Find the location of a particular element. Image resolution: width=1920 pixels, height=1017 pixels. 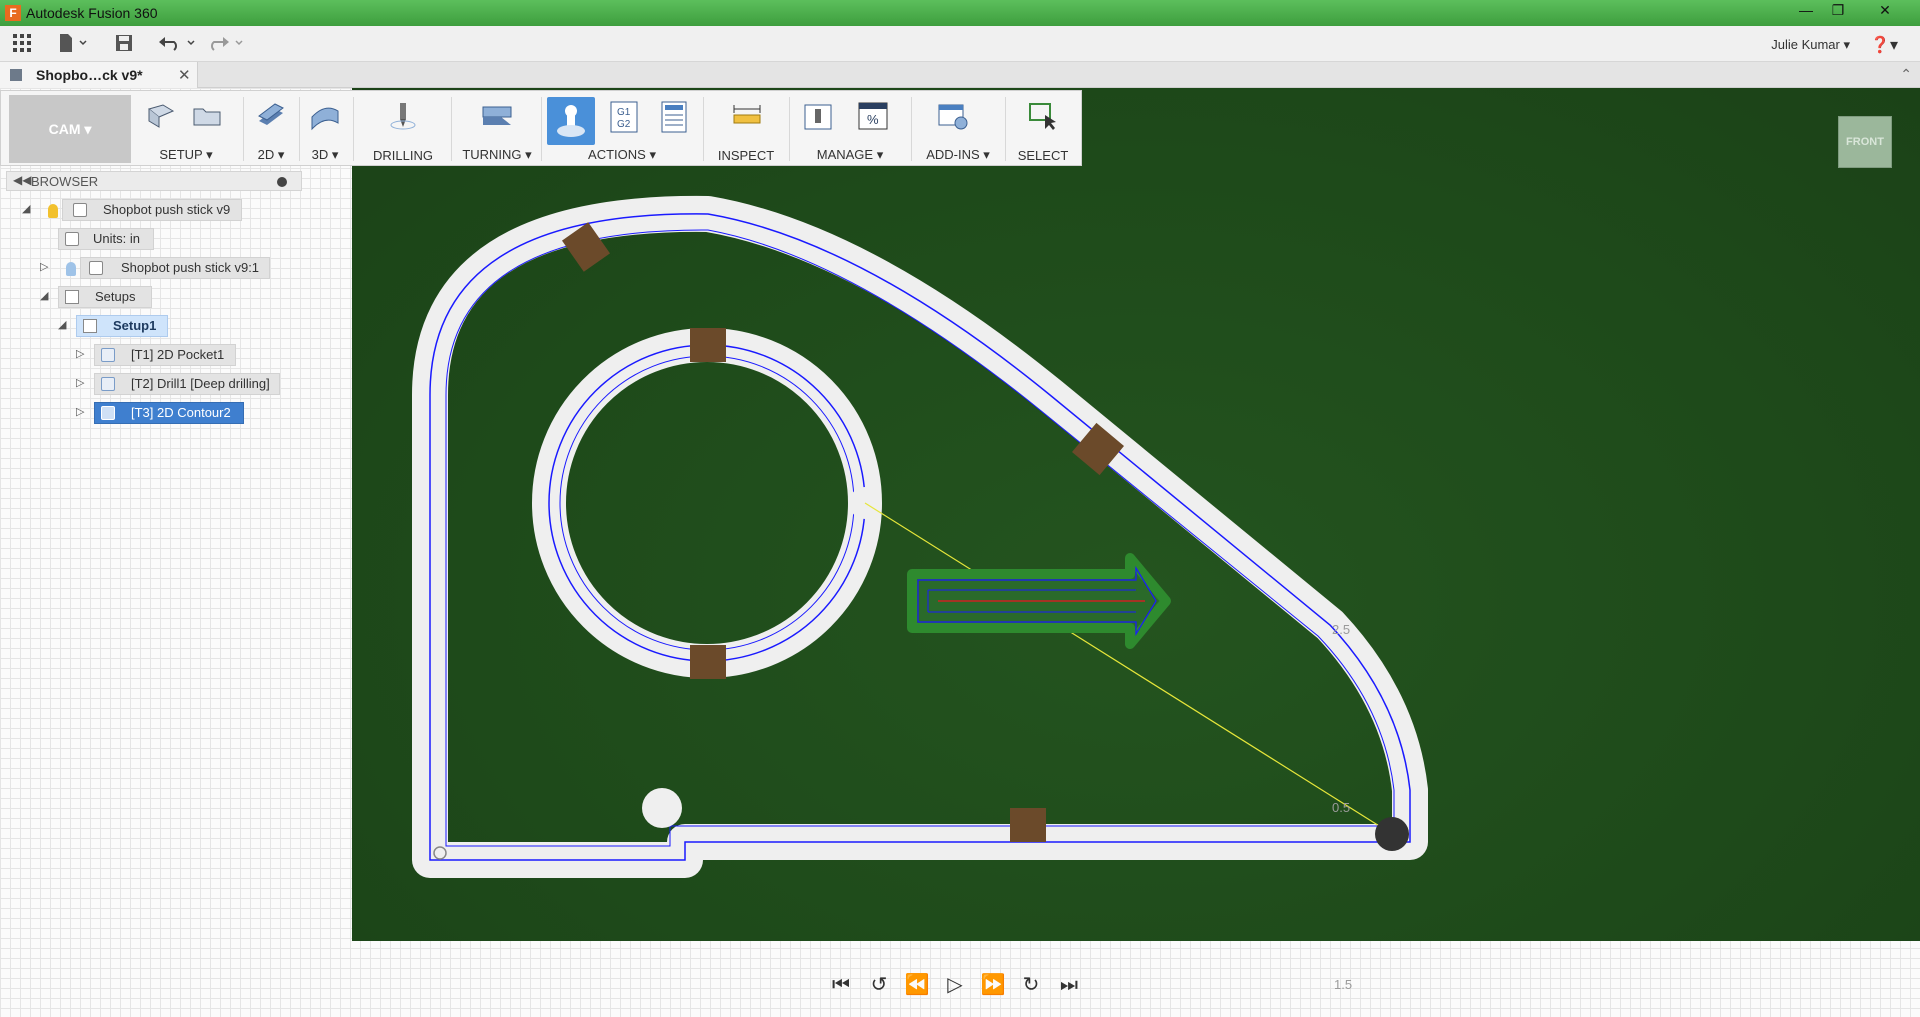

turning-text: TURNING is located at coordinates (492, 154).